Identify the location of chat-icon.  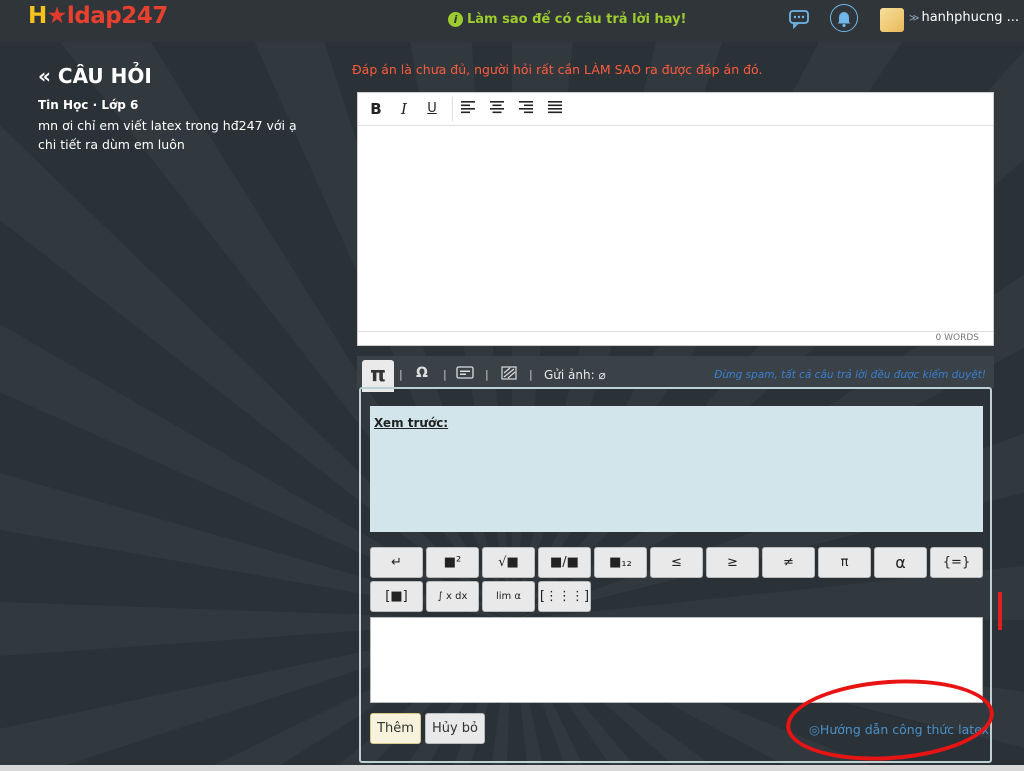
(799, 19).